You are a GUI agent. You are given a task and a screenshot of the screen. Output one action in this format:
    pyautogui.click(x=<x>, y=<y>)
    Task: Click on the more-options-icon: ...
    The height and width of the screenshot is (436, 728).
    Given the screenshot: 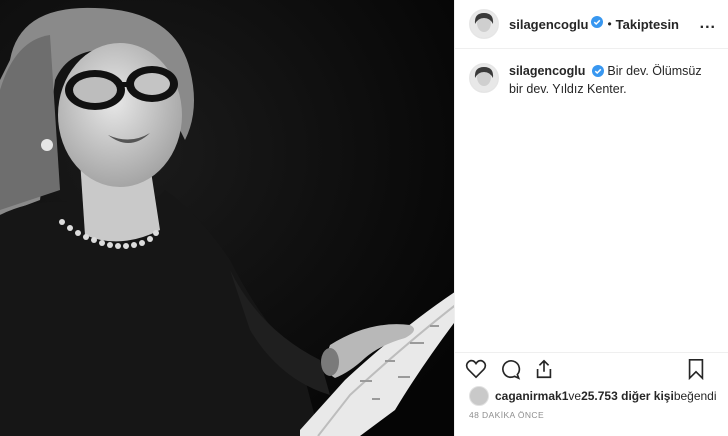 What is the action you would take?
    pyautogui.click(x=708, y=24)
    